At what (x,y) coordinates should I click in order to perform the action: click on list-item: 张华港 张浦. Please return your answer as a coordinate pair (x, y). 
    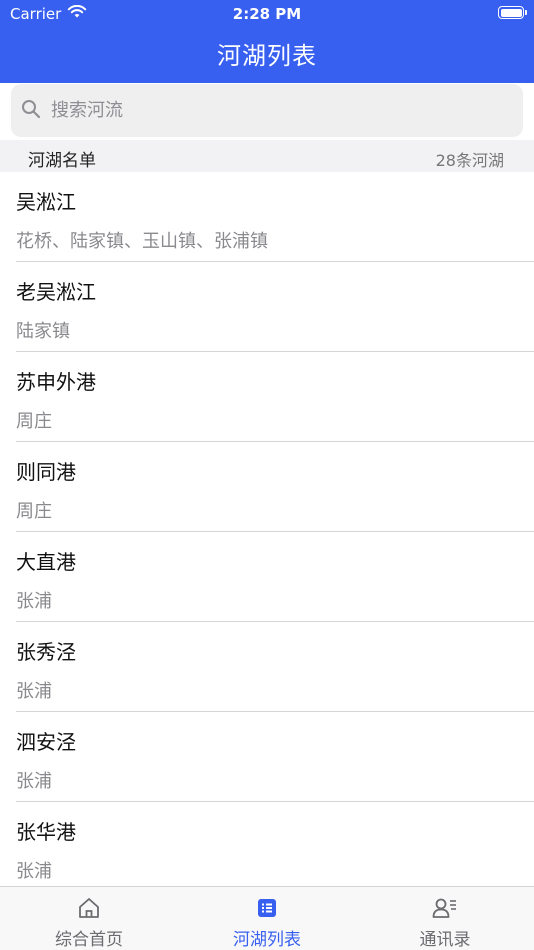
    Looking at the image, I should click on (267, 847).